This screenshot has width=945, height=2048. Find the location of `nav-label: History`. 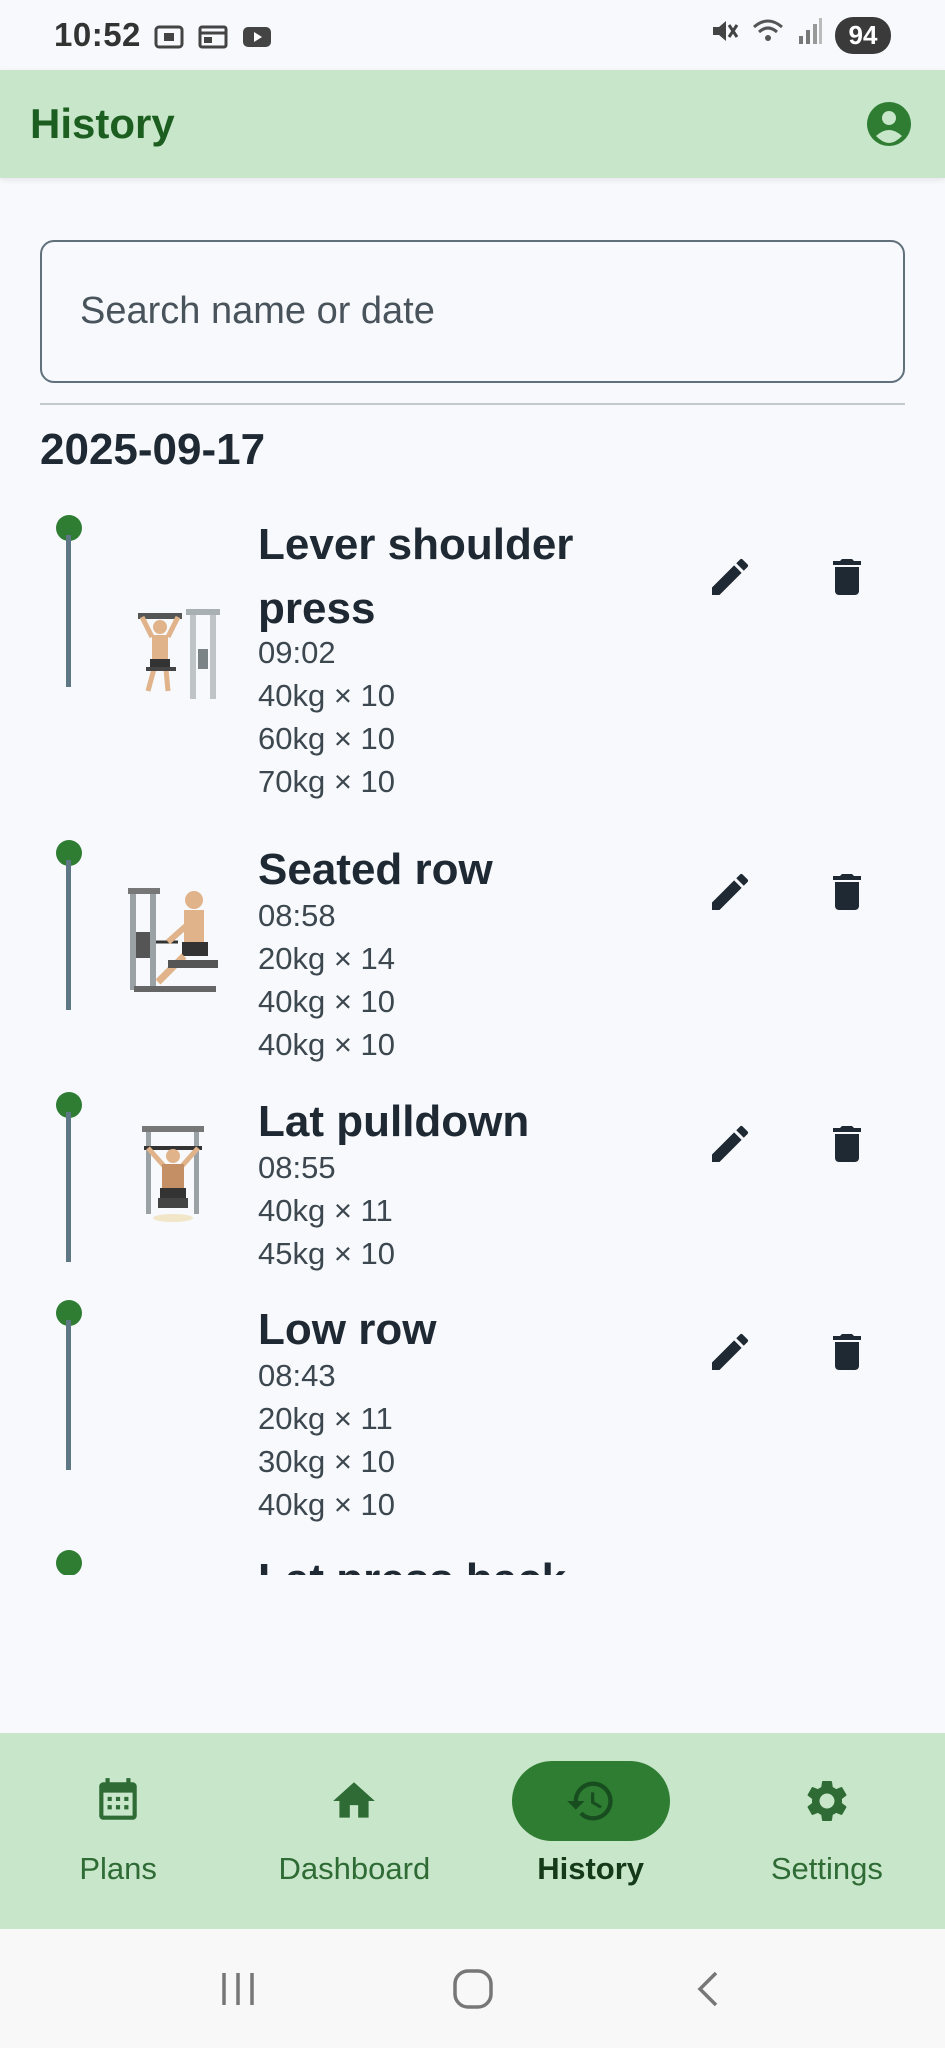

nav-label: History is located at coordinates (591, 1868).